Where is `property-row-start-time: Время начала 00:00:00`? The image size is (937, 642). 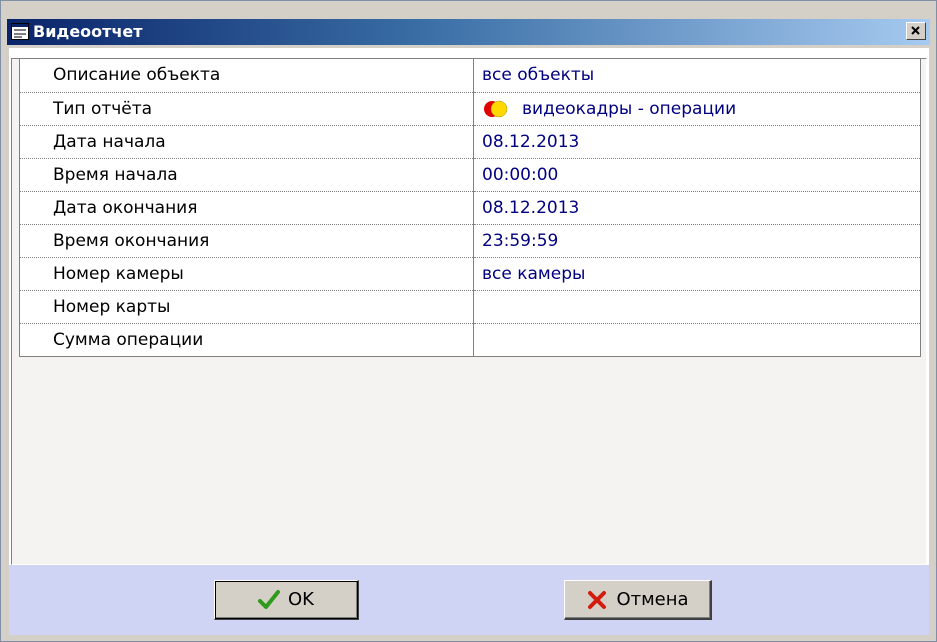
property-row-start-time: Время начала 00:00:00 is located at coordinates (470, 175).